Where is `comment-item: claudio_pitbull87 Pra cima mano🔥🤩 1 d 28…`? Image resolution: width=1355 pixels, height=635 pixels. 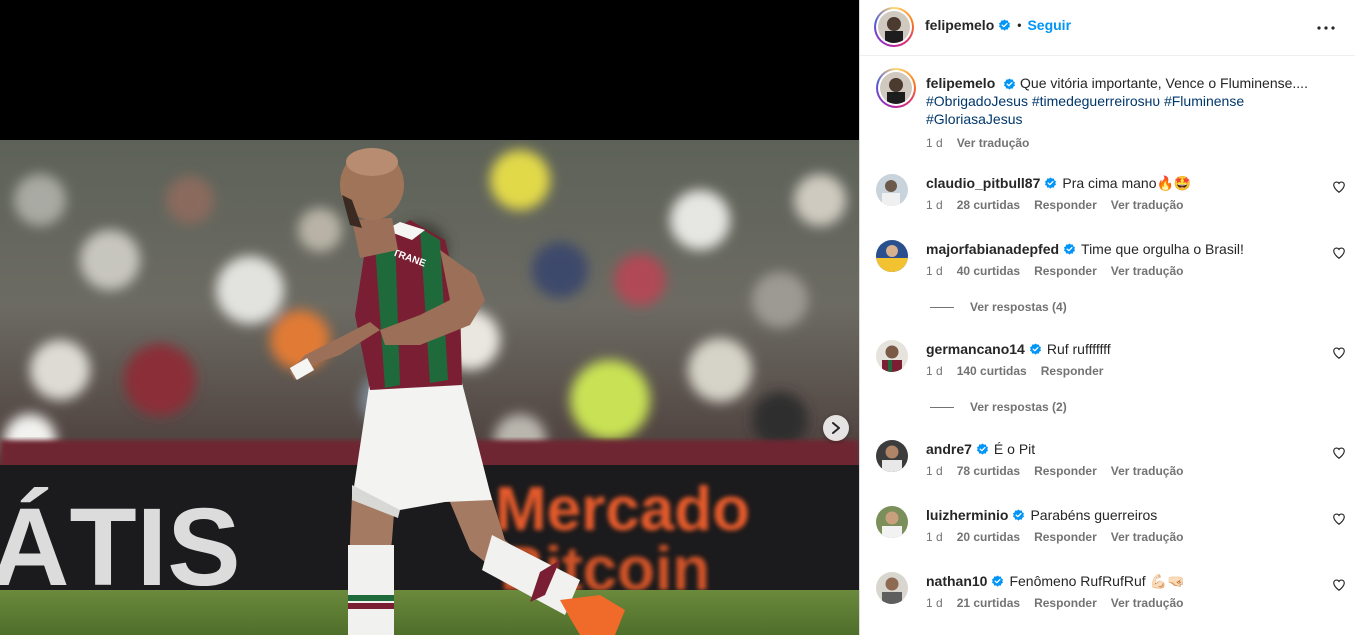 comment-item: claudio_pitbull87 Pra cima mano🔥🤩 1 d 28… is located at coordinates (1111, 198).